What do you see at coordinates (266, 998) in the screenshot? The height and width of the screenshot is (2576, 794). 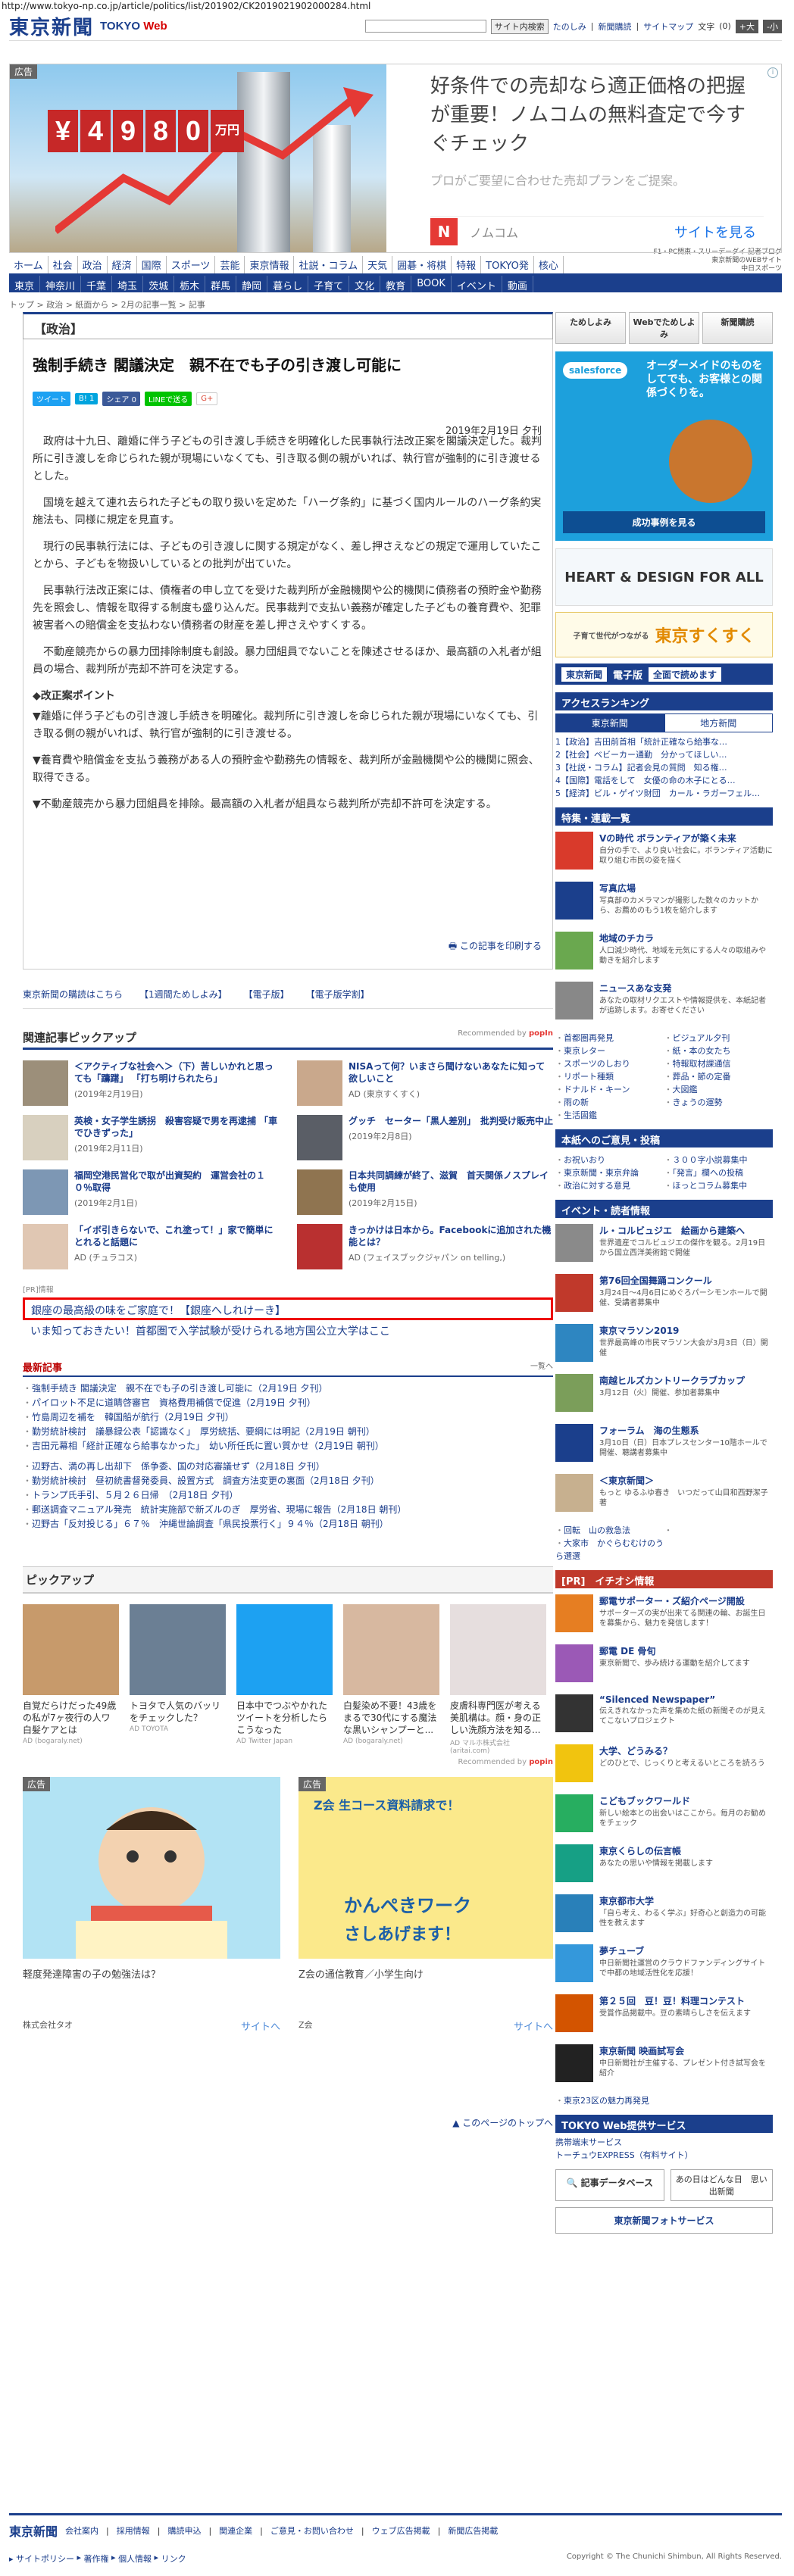 I see `digital-link: 【電子版】` at bounding box center [266, 998].